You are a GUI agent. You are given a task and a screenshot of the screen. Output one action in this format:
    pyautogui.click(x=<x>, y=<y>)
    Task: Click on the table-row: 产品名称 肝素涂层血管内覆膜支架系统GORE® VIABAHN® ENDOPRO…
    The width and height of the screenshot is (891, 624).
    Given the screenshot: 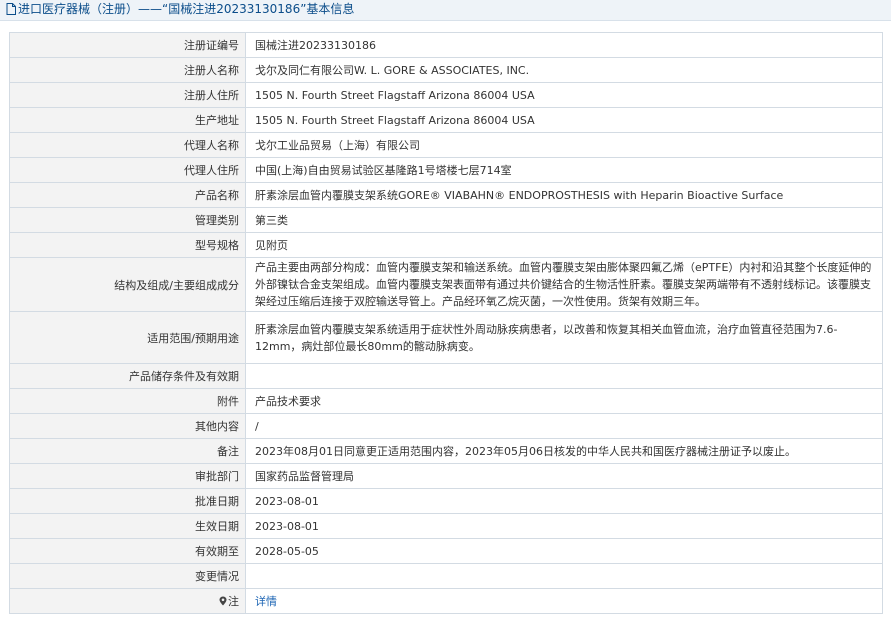 What is the action you would take?
    pyautogui.click(x=446, y=195)
    